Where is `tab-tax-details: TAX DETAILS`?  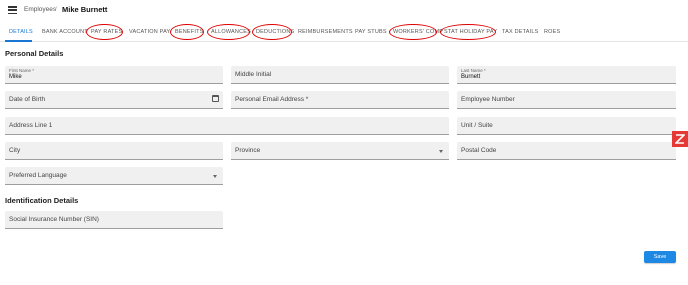 tab-tax-details: TAX DETAILS is located at coordinates (520, 32).